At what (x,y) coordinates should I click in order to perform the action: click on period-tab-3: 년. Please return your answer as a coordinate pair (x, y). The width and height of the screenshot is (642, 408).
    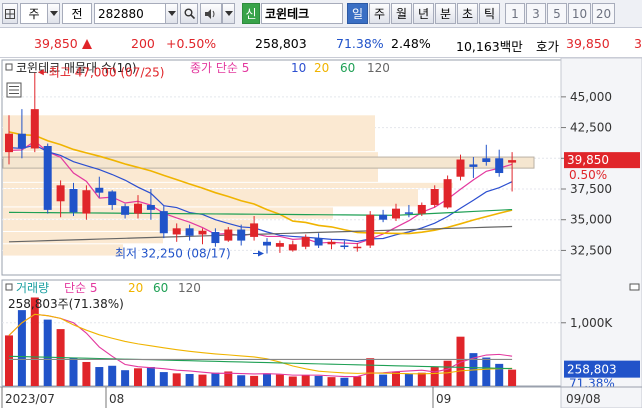
    Looking at the image, I should click on (423, 13).